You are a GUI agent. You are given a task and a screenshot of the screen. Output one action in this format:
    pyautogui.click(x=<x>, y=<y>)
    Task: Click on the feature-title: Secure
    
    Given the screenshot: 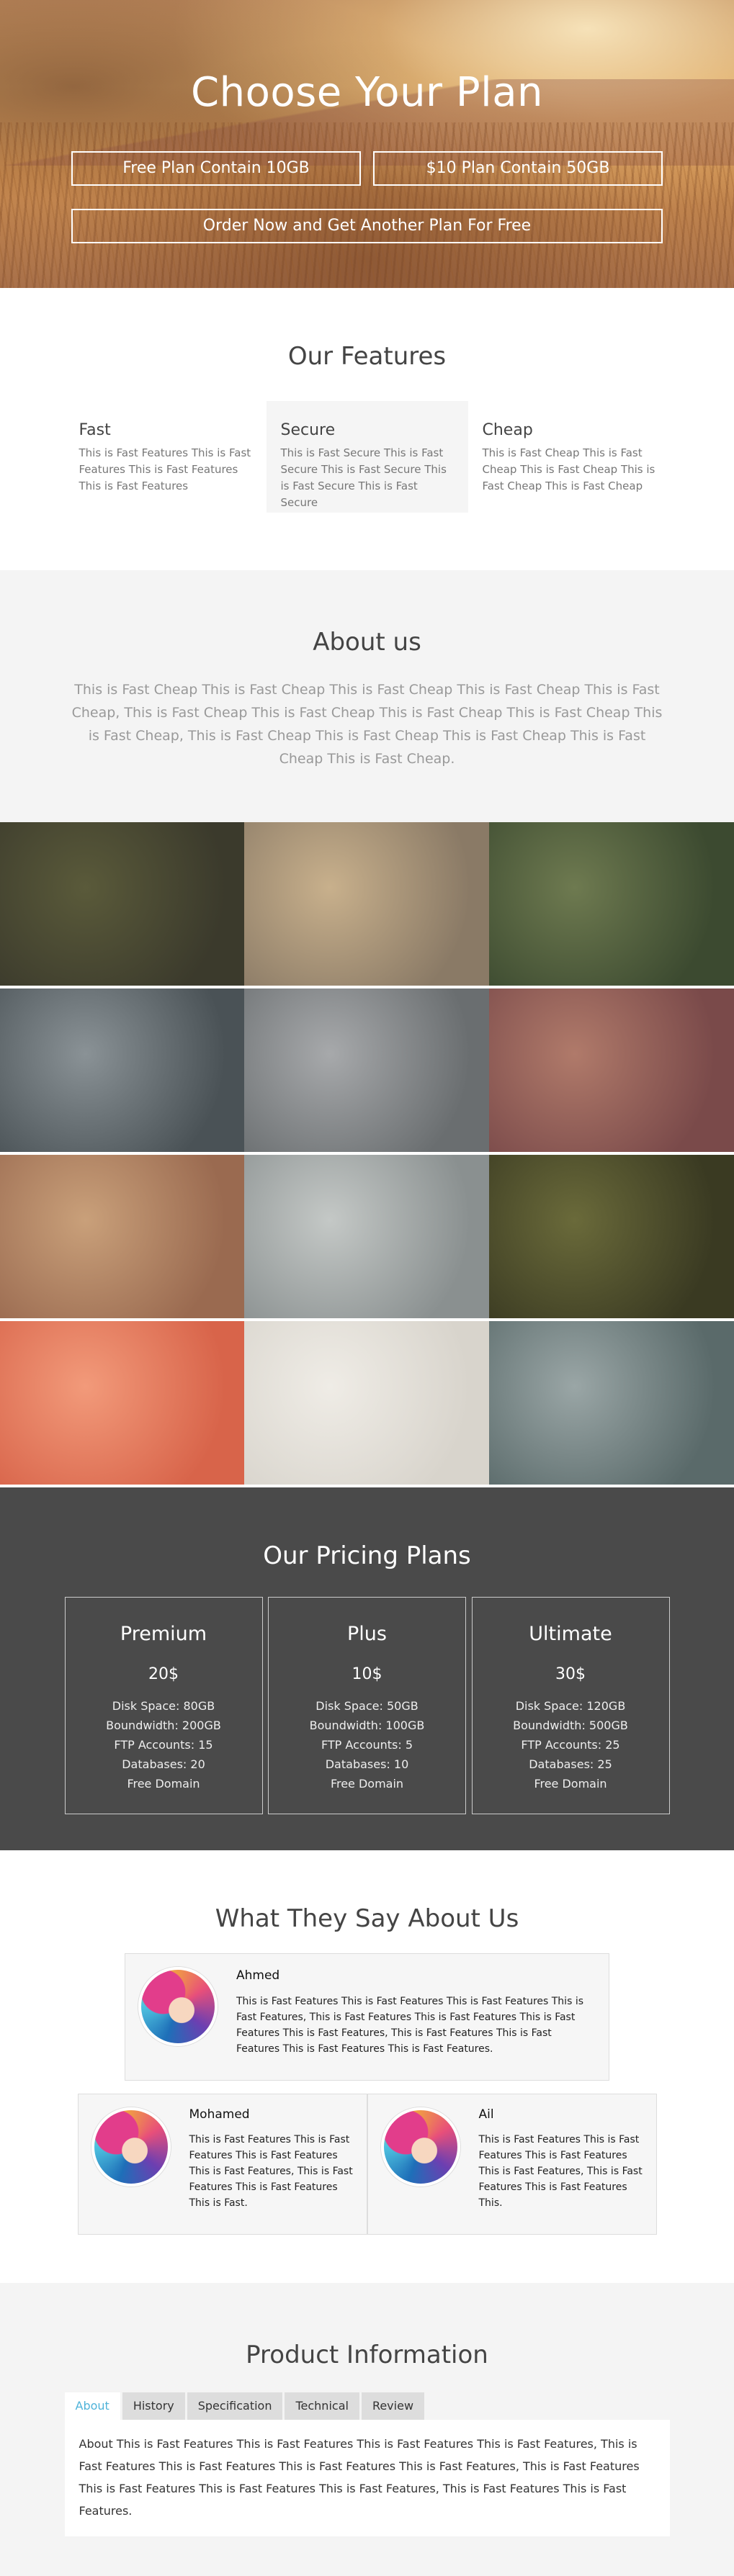 What is the action you would take?
    pyautogui.click(x=308, y=430)
    